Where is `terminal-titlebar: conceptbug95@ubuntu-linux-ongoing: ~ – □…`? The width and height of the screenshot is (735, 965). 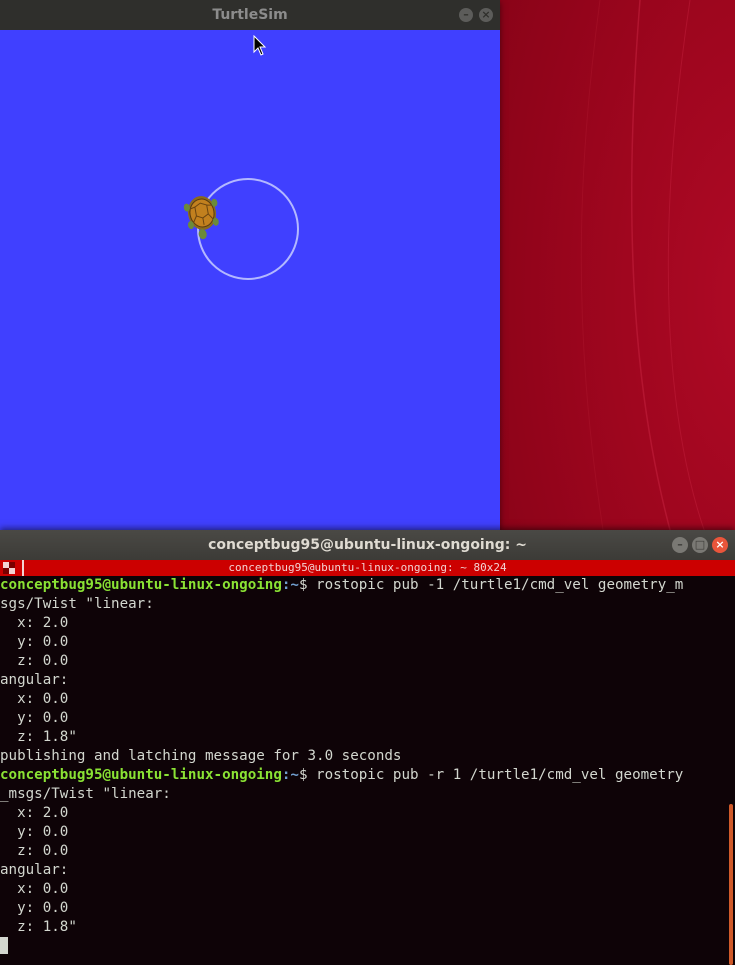
terminal-titlebar: conceptbug95@ubuntu-linux-ongoing: ~ – □… is located at coordinates (367, 545).